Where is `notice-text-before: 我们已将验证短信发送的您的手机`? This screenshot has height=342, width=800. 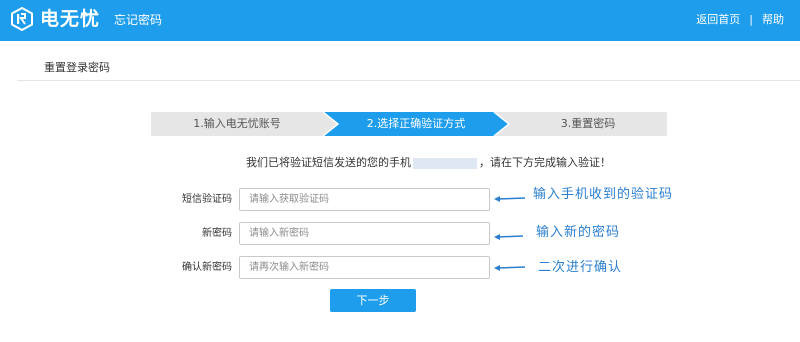 notice-text-before: 我们已将验证短信发送的您的手机 is located at coordinates (328, 162).